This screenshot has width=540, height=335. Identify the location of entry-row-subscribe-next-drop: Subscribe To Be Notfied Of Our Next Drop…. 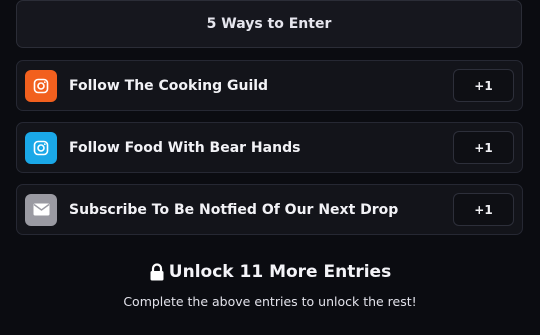
(269, 209).